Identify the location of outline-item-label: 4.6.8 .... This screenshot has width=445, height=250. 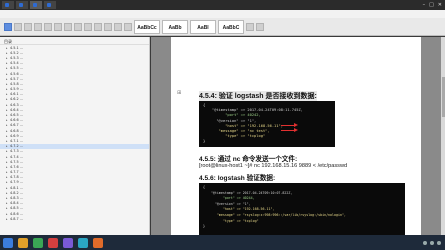
(16, 130).